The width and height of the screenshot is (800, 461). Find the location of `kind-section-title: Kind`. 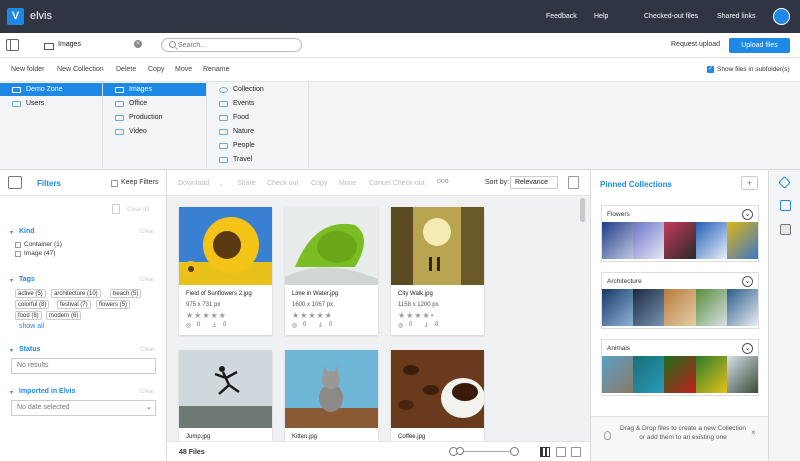

kind-section-title: Kind is located at coordinates (27, 231).